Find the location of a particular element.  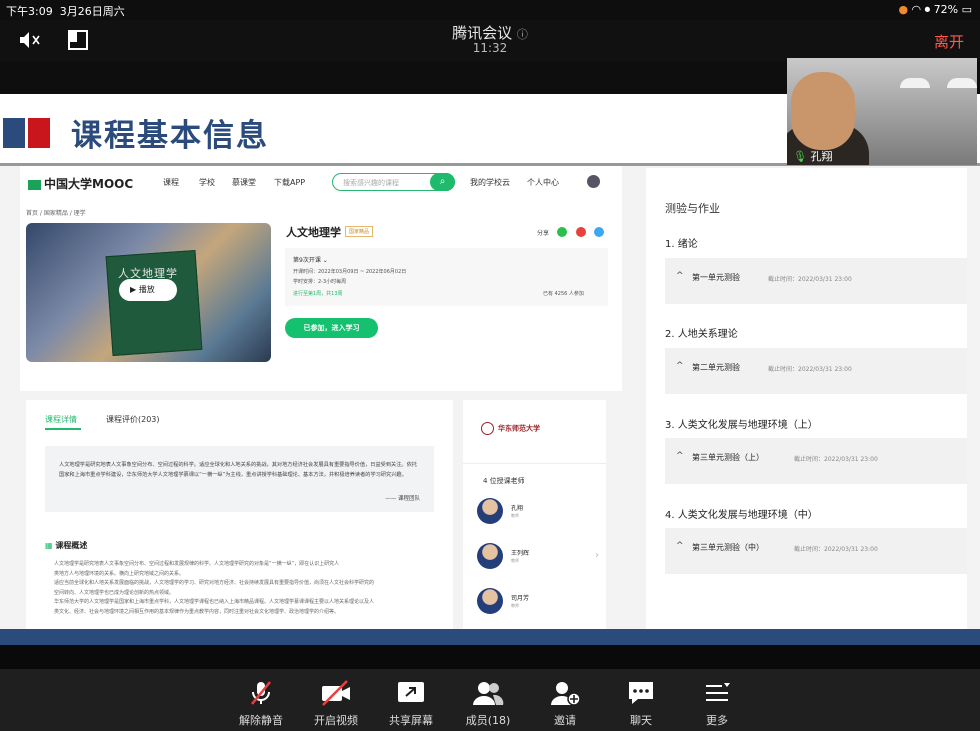

course-video-thumbnail: 人文地理学 ▶ 播放 is located at coordinates (148, 292).